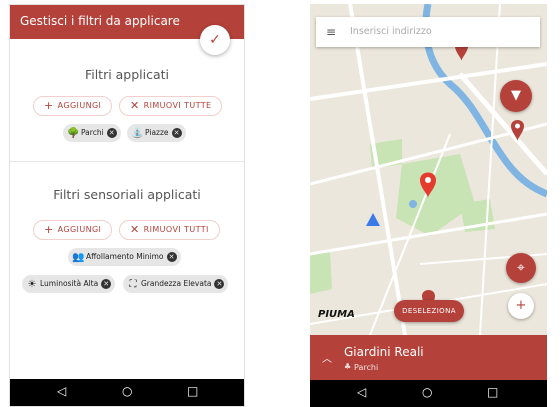 Image resolution: width=560 pixels, height=407 pixels. I want to click on place-category: Parchi, so click(366, 367).